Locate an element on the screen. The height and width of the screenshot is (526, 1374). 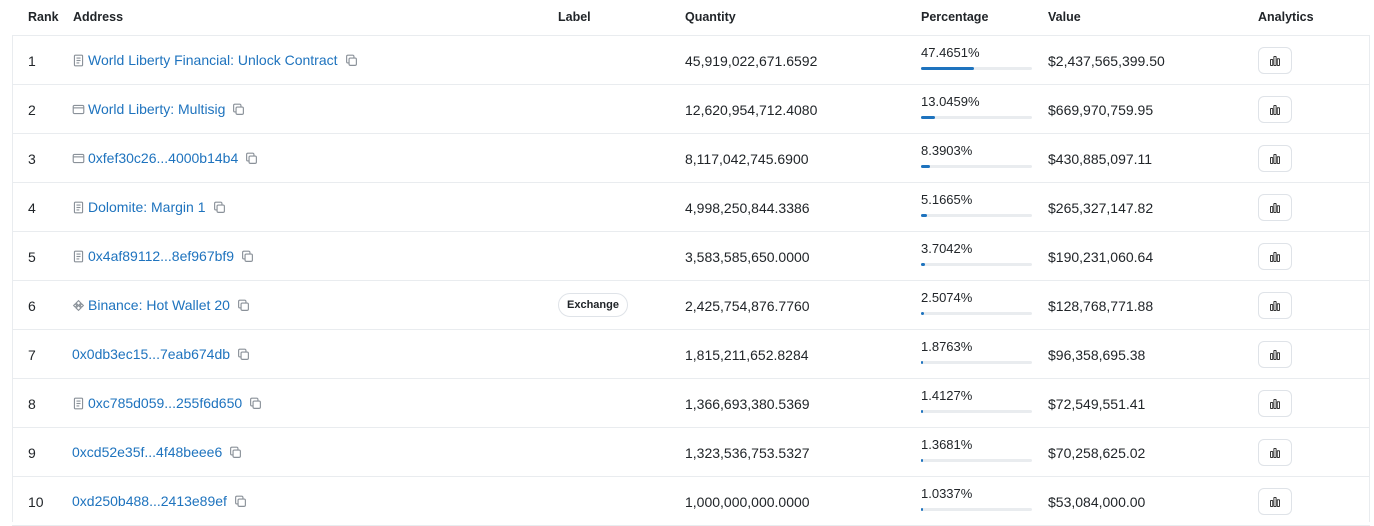
address-link: 0xd250b488...2413e89ef is located at coordinates (149, 501).